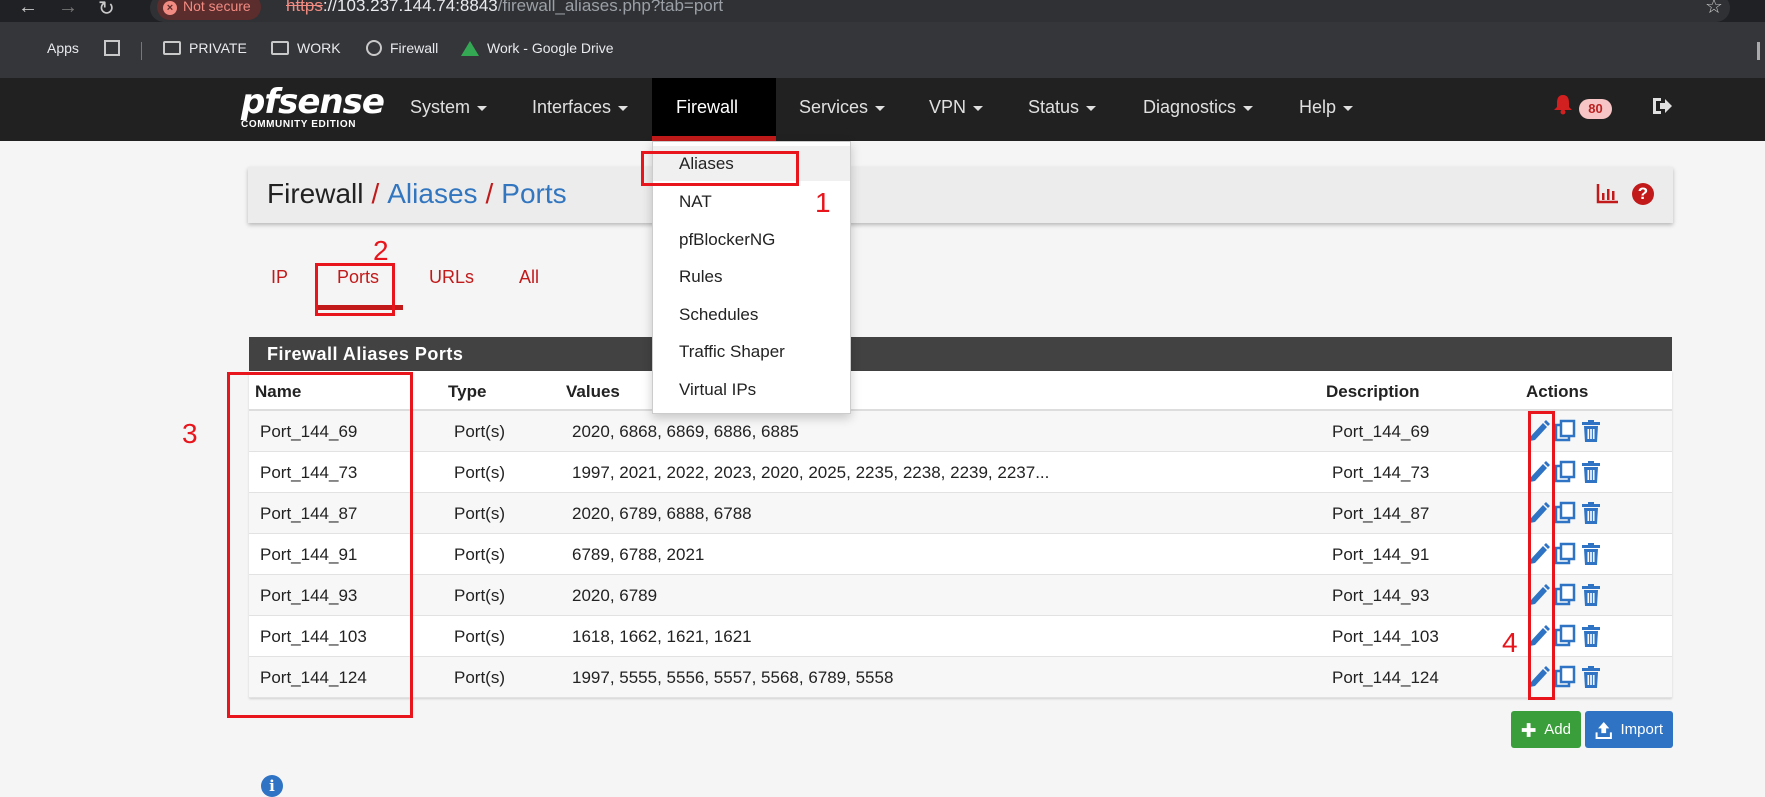  What do you see at coordinates (280, 48) in the screenshot?
I see `folder-icon` at bounding box center [280, 48].